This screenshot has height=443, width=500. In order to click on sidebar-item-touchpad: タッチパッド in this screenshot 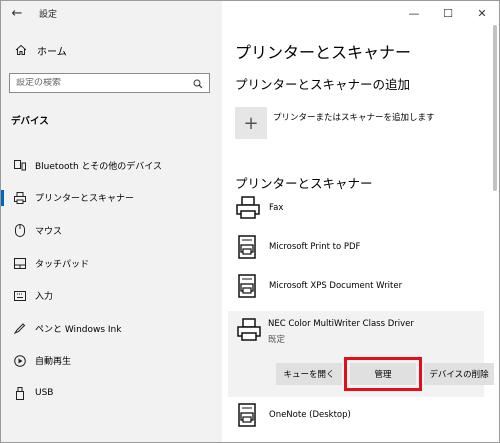, I will do `click(111, 263)`.